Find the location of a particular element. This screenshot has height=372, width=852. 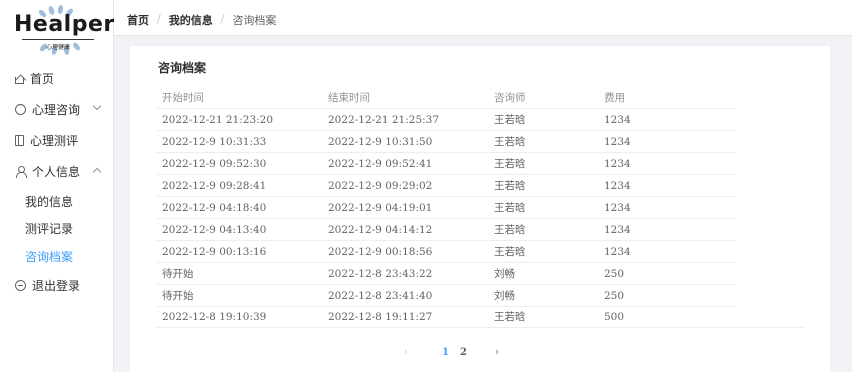

sidebar-item-label: 退出登录 is located at coordinates (56, 285).